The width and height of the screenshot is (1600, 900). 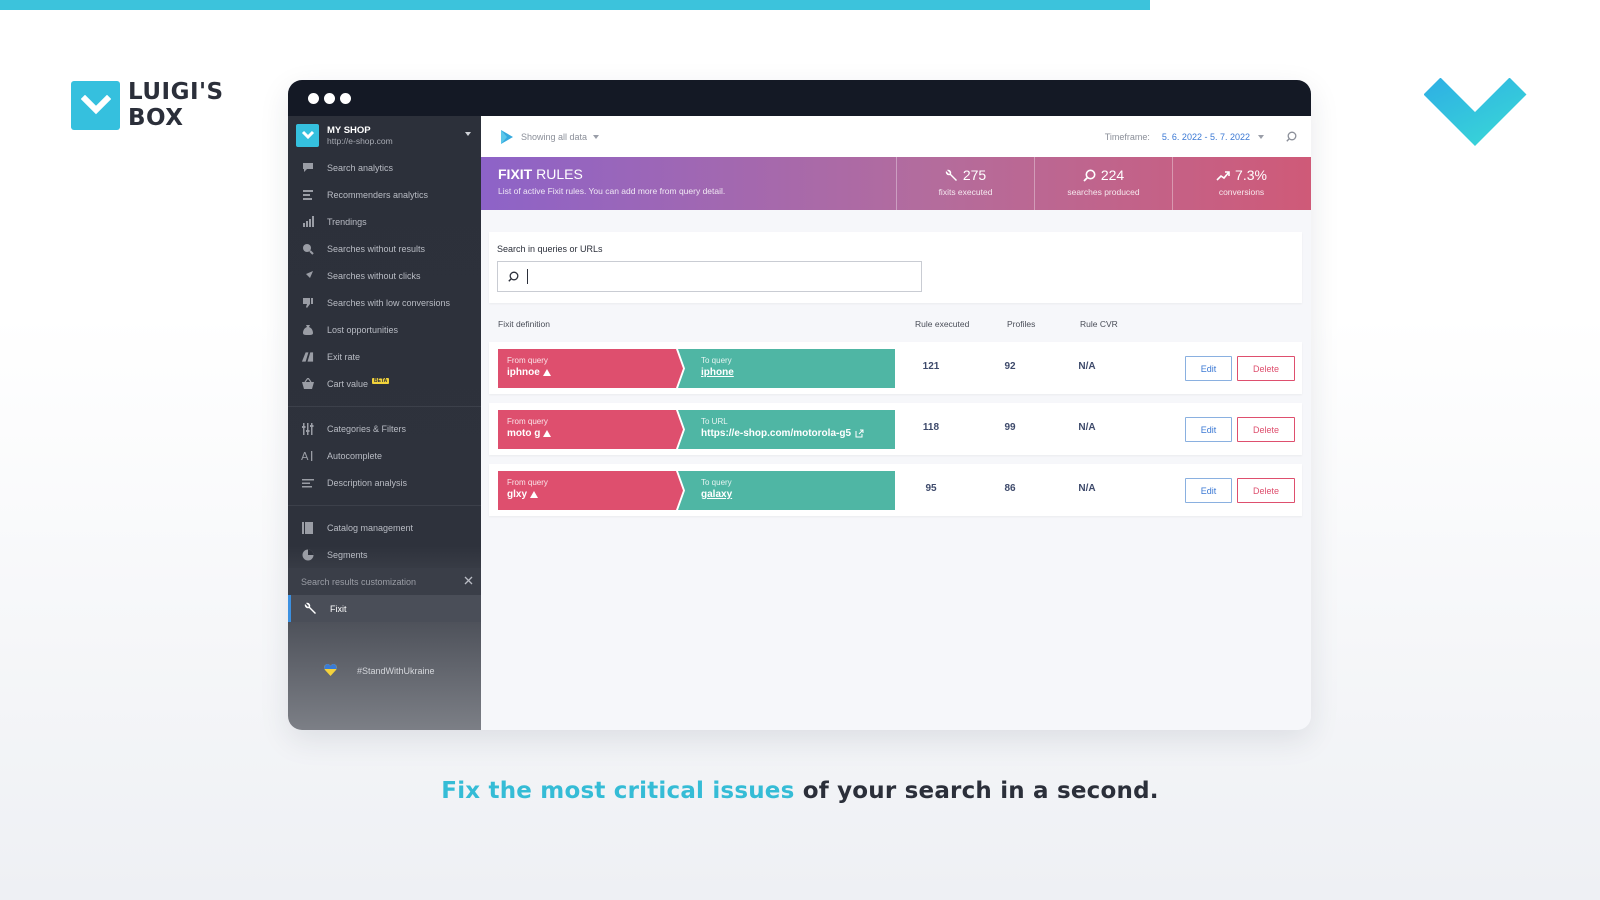 I want to click on brand-chevron-icon, so click(x=95, y=105).